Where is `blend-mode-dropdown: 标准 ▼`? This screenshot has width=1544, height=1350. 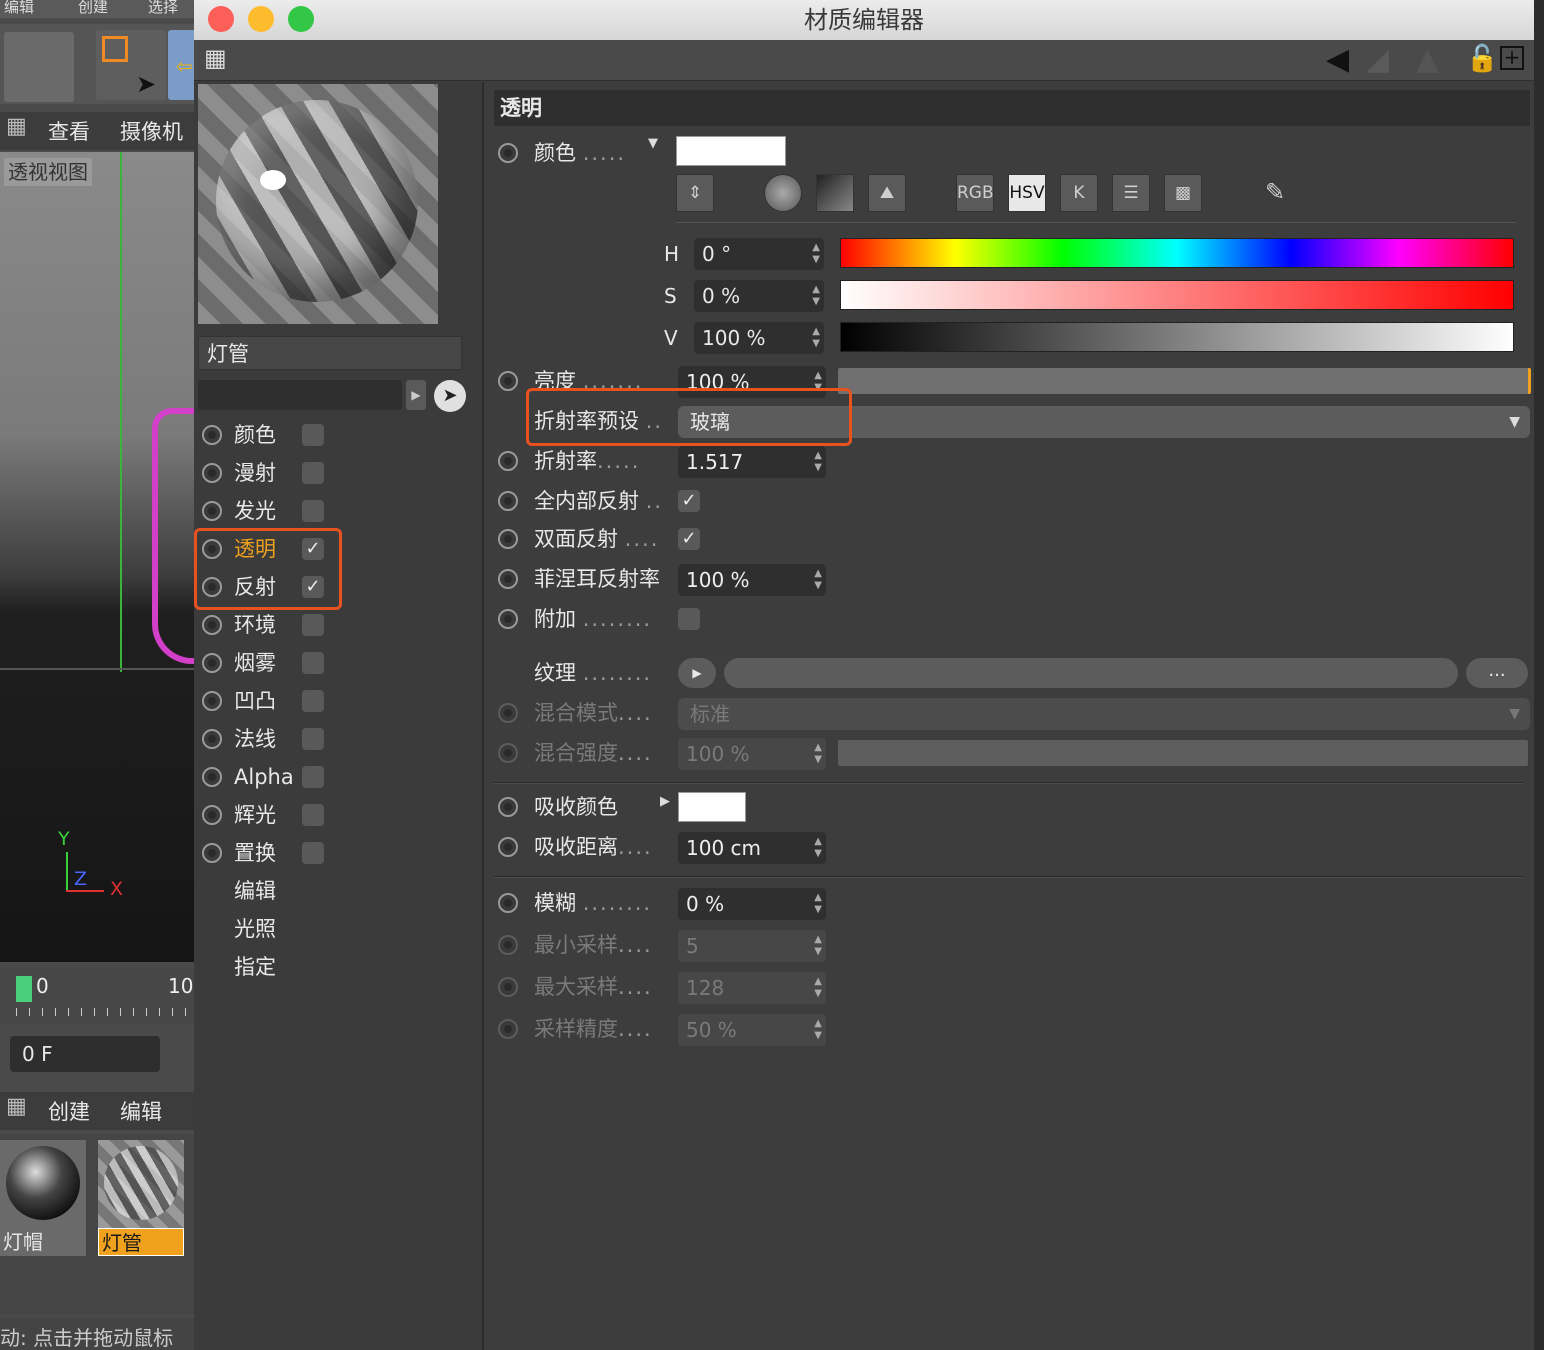 blend-mode-dropdown: 标准 ▼ is located at coordinates (1104, 714).